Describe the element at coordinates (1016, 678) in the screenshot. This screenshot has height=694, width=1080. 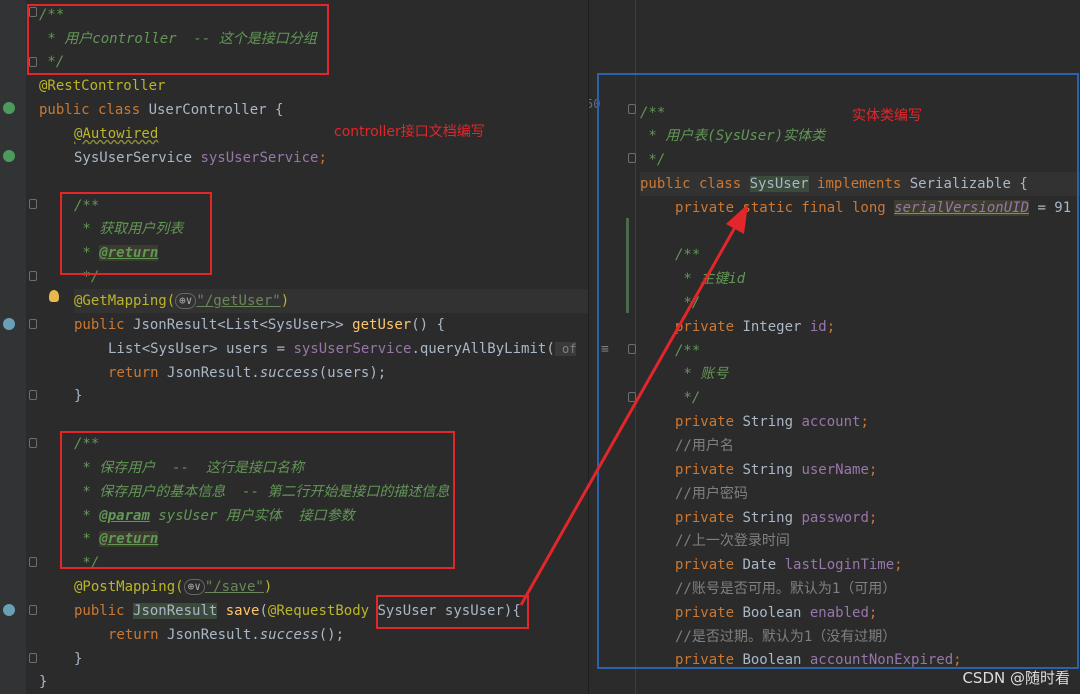
I see `watermark: CSDN @随时看` at that location.